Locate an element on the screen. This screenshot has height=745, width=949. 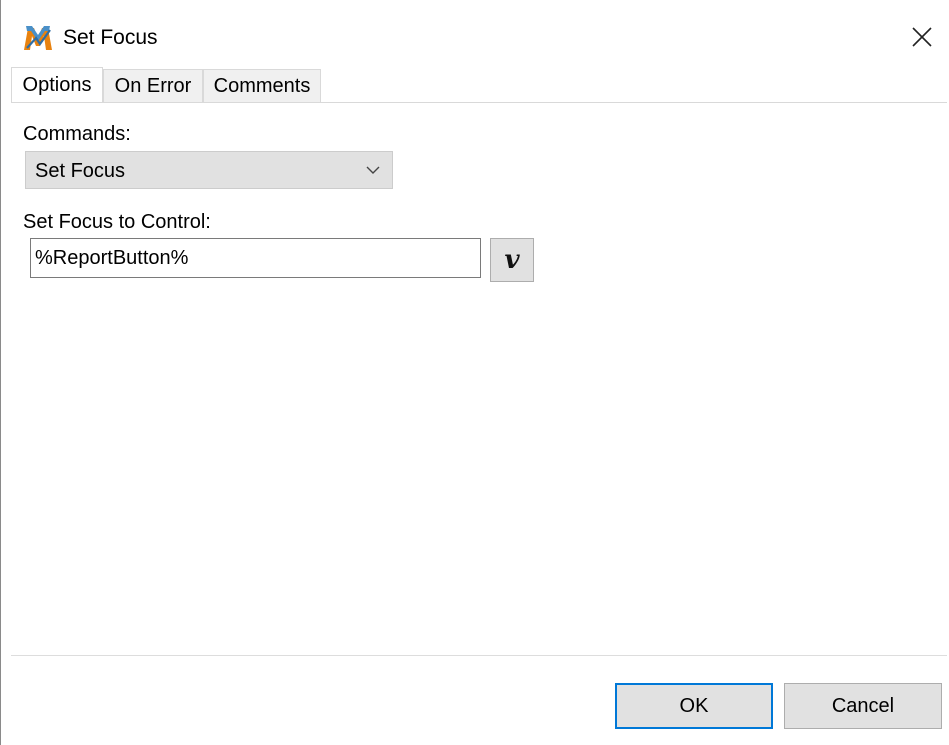
close-button is located at coordinates (922, 37).